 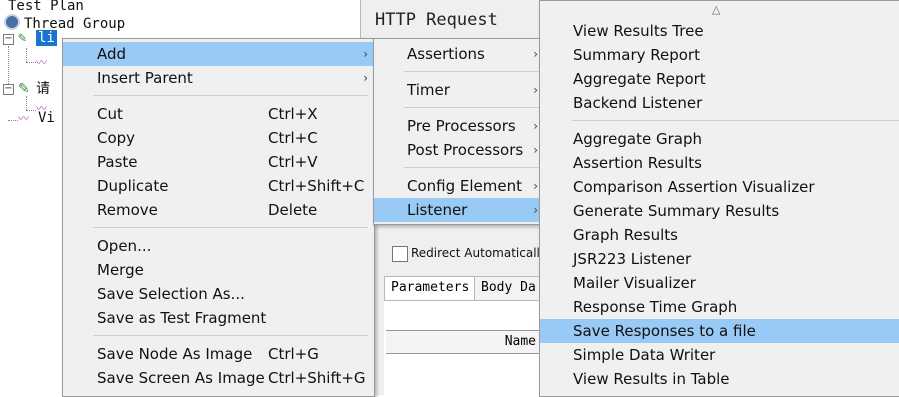 I want to click on menu-item-label: Save Screen As Image, so click(x=181, y=378).